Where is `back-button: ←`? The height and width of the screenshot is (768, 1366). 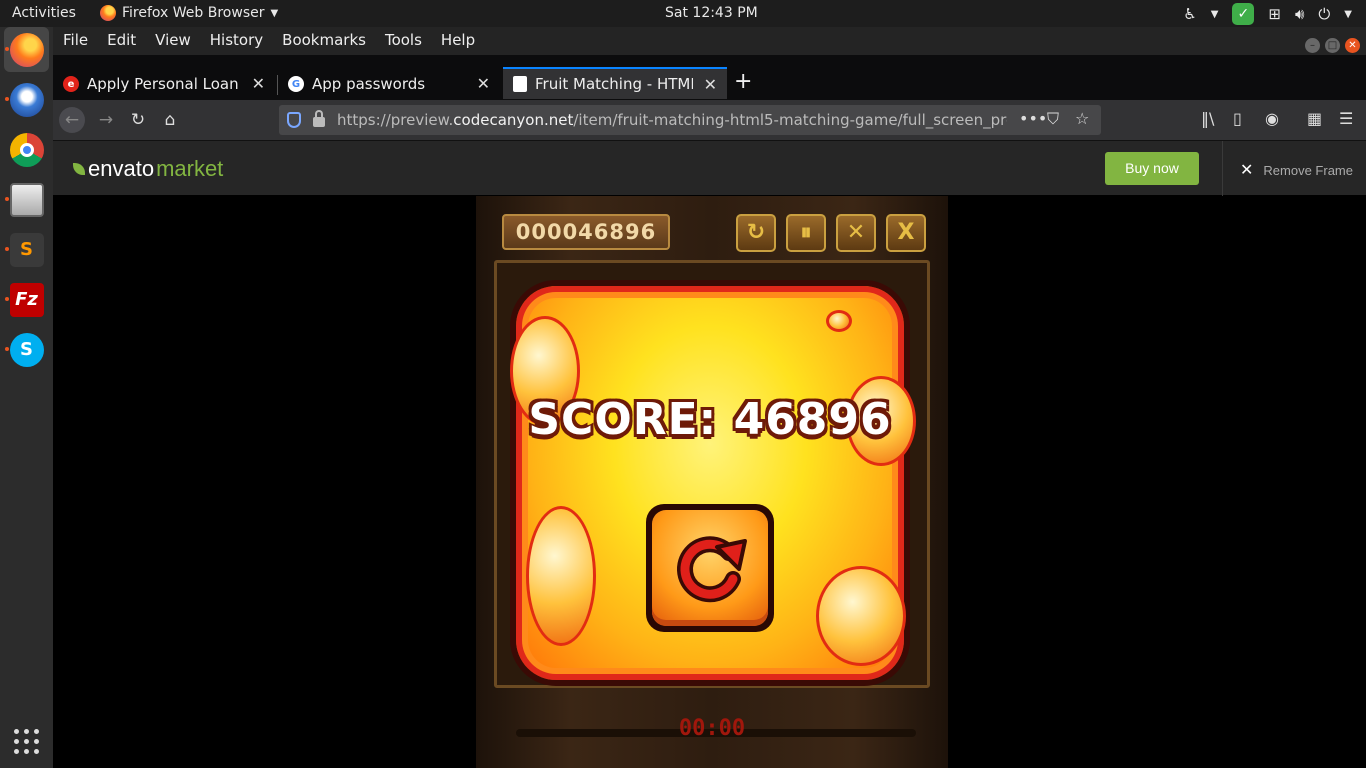
back-button: ← is located at coordinates (72, 120).